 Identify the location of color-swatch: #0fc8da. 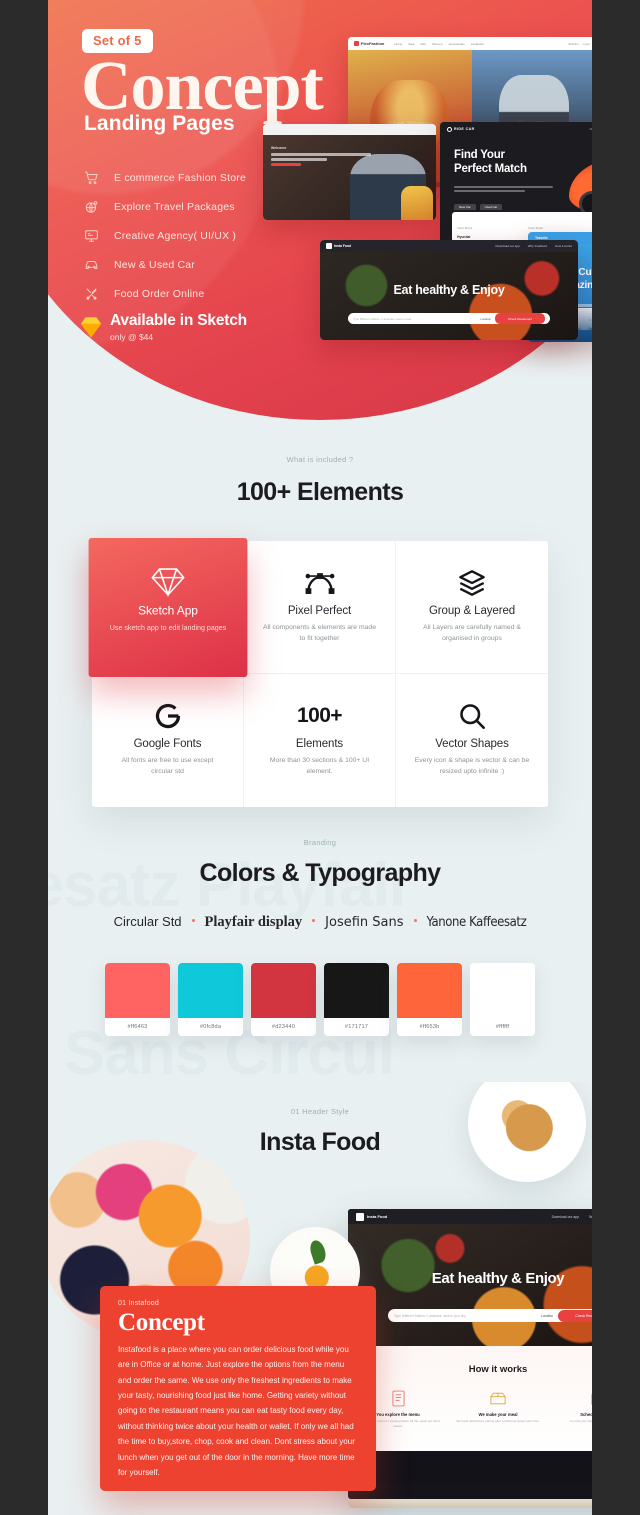
(210, 999).